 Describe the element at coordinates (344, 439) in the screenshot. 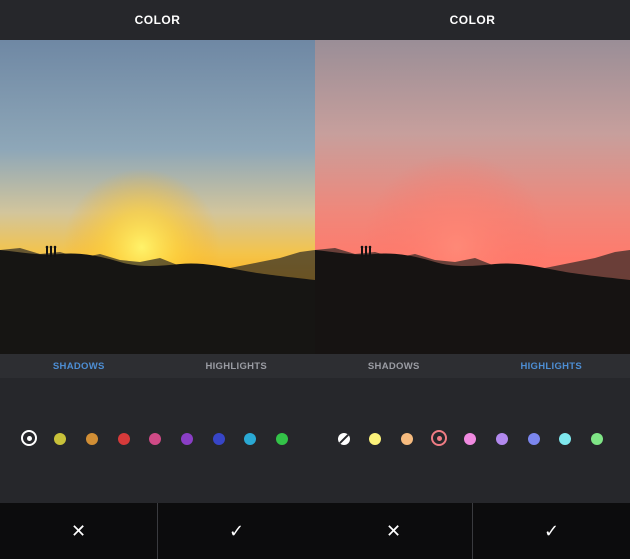

I see `slash-circle-icon` at that location.